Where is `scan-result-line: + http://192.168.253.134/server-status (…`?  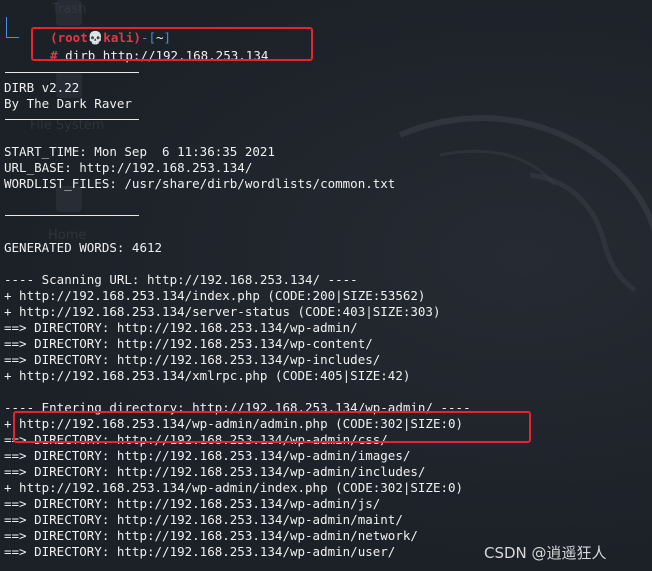 scan-result-line: + http://192.168.253.134/server-status (… is located at coordinates (222, 311).